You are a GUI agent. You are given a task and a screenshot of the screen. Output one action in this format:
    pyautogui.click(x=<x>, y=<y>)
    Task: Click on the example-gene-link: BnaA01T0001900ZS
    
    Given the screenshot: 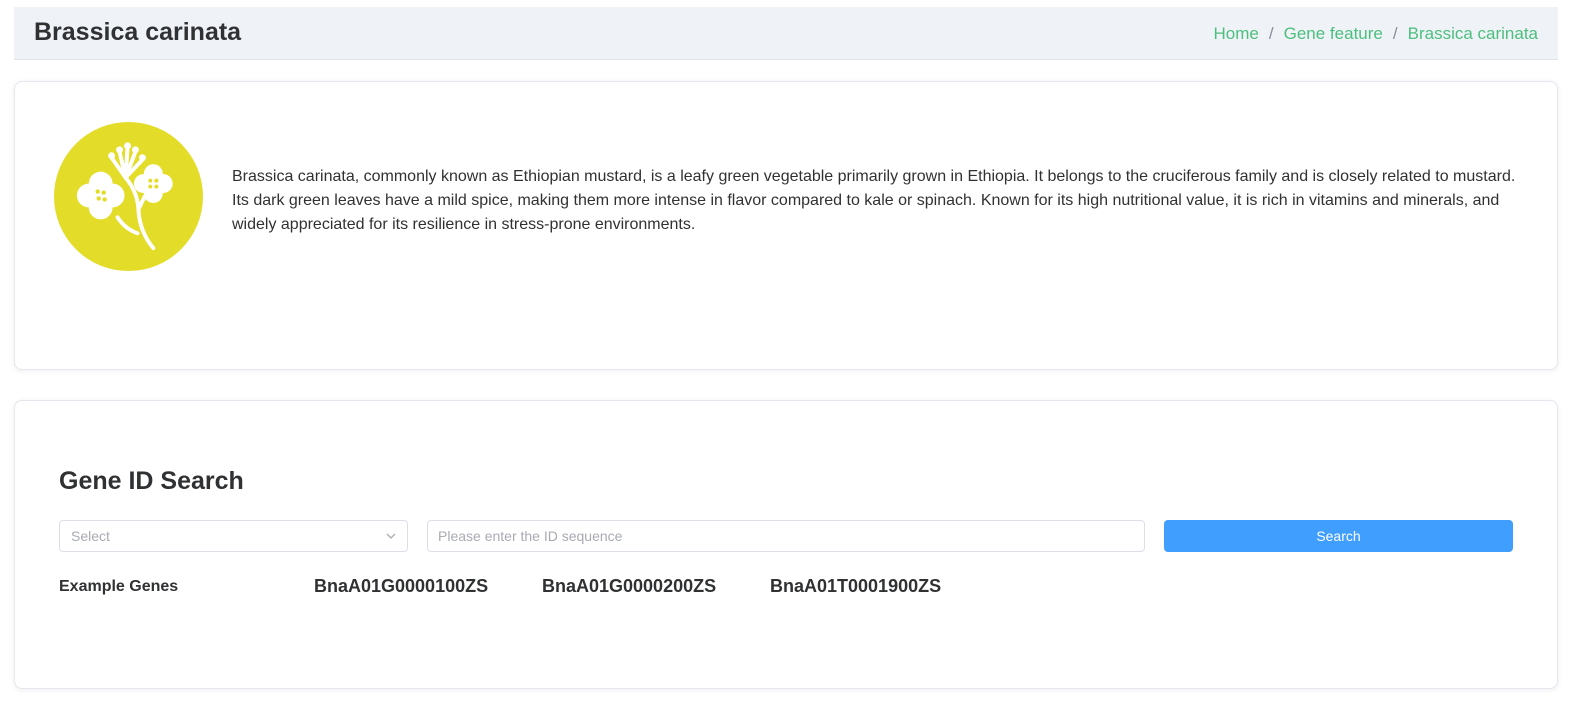 What is the action you would take?
    pyautogui.click(x=855, y=586)
    